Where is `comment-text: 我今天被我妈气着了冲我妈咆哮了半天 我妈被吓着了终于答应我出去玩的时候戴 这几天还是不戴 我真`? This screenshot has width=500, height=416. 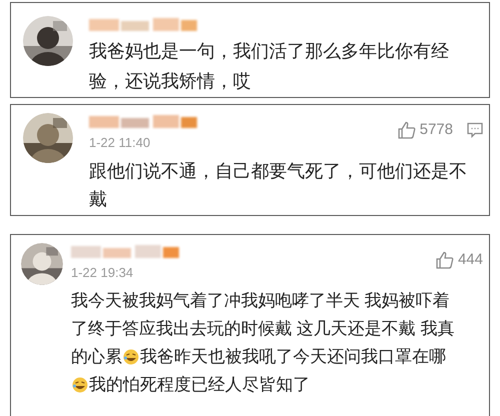
comment-text: 我今天被我妈气着了冲我妈咆哮了半天 我妈被吓着了终于答应我出去玩的时候戴 这几天还是不戴 我真 is located at coordinates (263, 315).